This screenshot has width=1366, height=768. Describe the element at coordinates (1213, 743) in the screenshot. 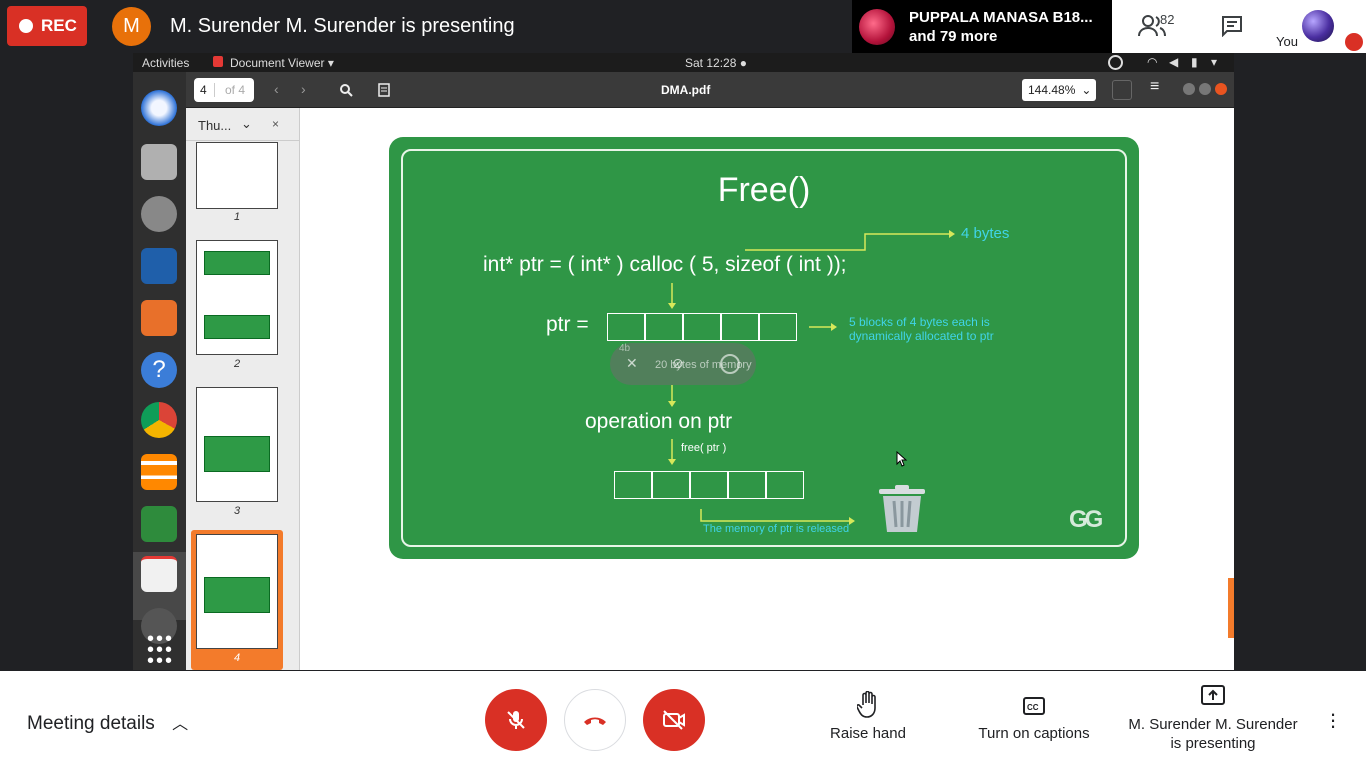

I see `presenting-line-2: is presenting` at that location.